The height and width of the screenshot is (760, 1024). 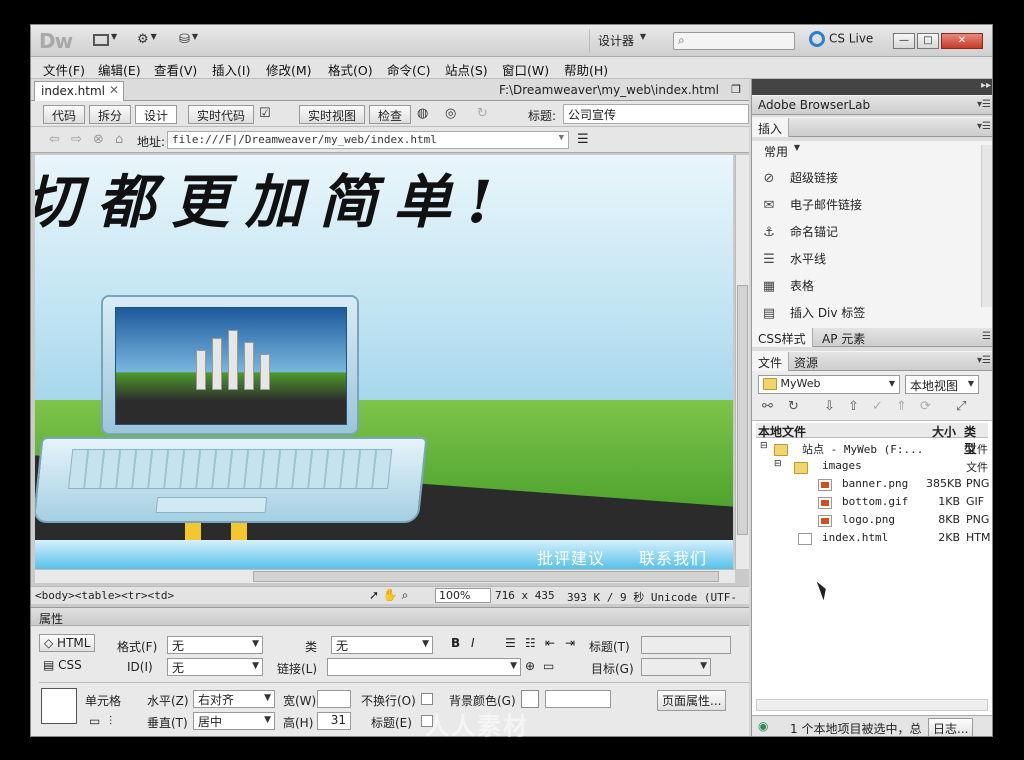 I want to click on valign-select: 居中 ▼, so click(x=234, y=721).